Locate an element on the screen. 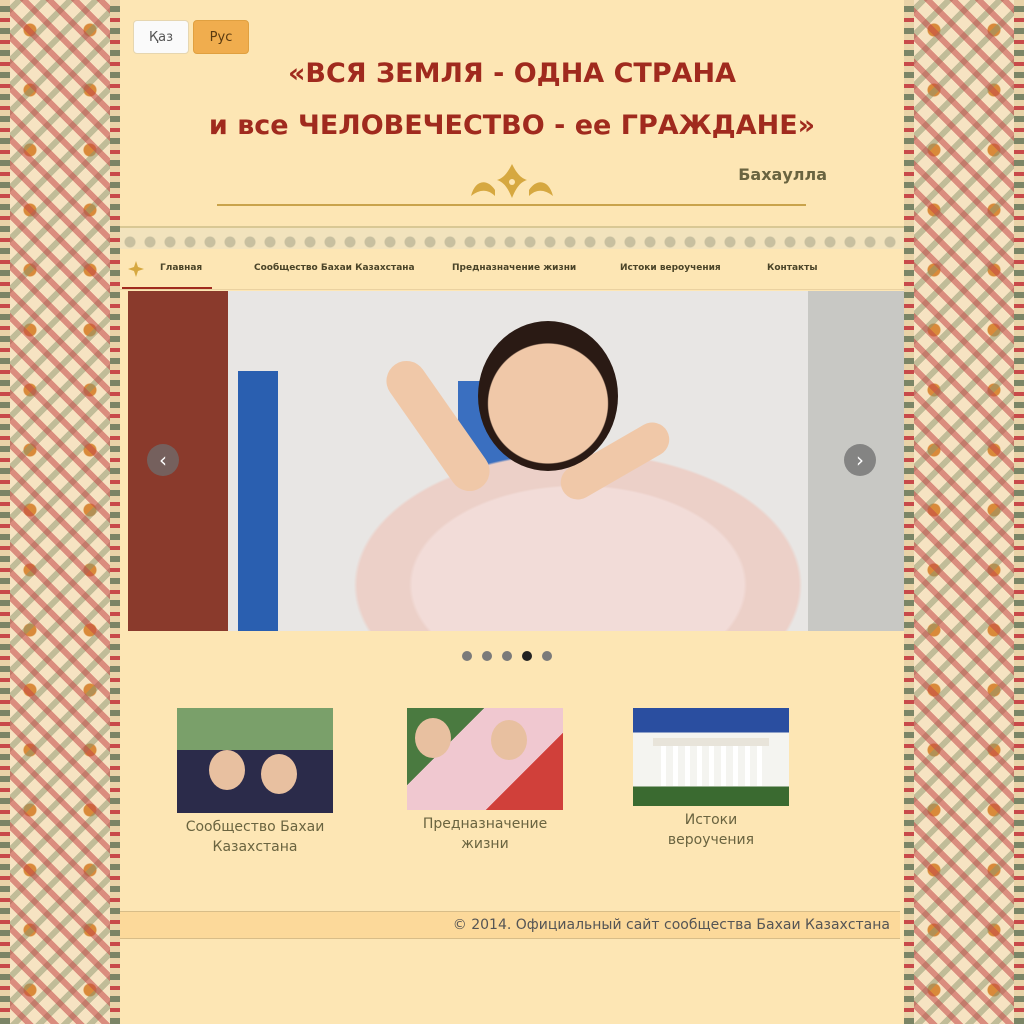 The width and height of the screenshot is (1024, 1024). lang-kaz-button: Қаз is located at coordinates (161, 37).